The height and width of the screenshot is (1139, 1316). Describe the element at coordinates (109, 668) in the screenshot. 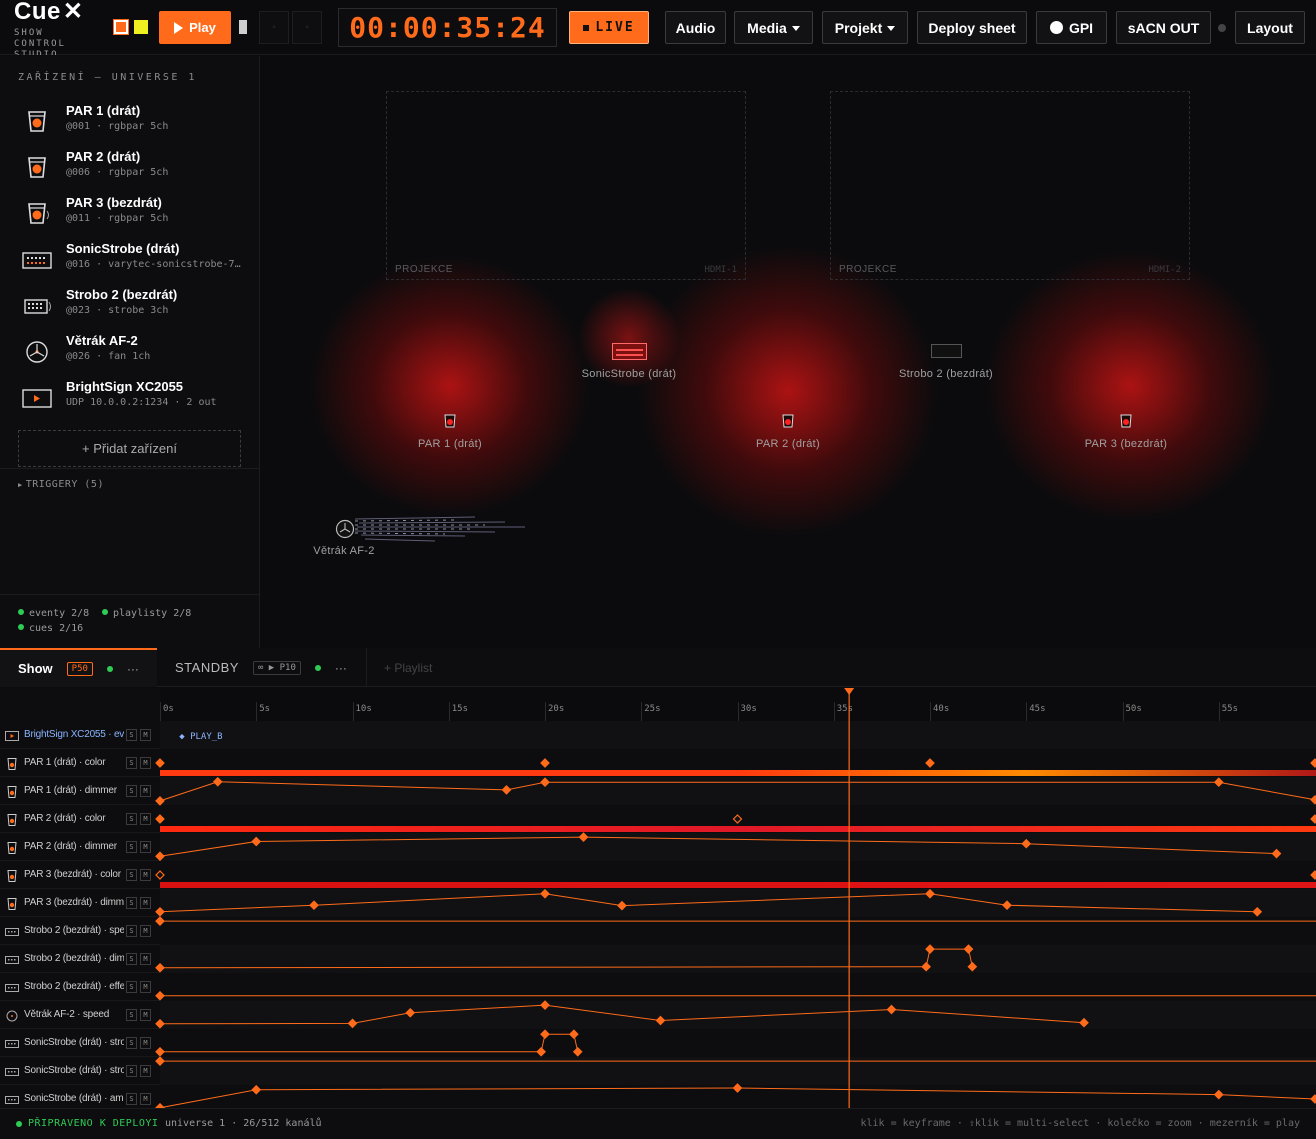

I see `status-dot-icon` at that location.